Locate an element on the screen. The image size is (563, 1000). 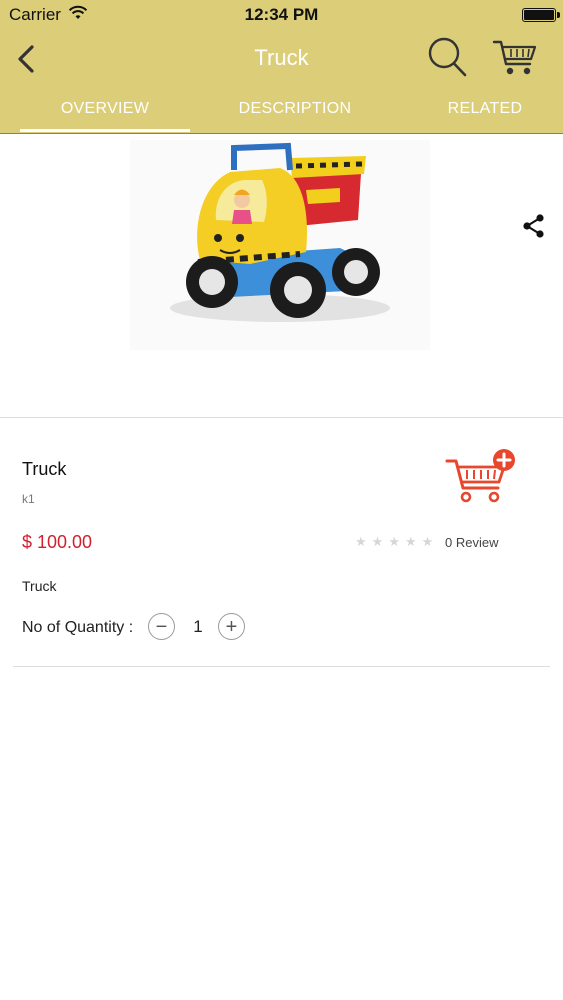
battery-icon is located at coordinates (541, 15).